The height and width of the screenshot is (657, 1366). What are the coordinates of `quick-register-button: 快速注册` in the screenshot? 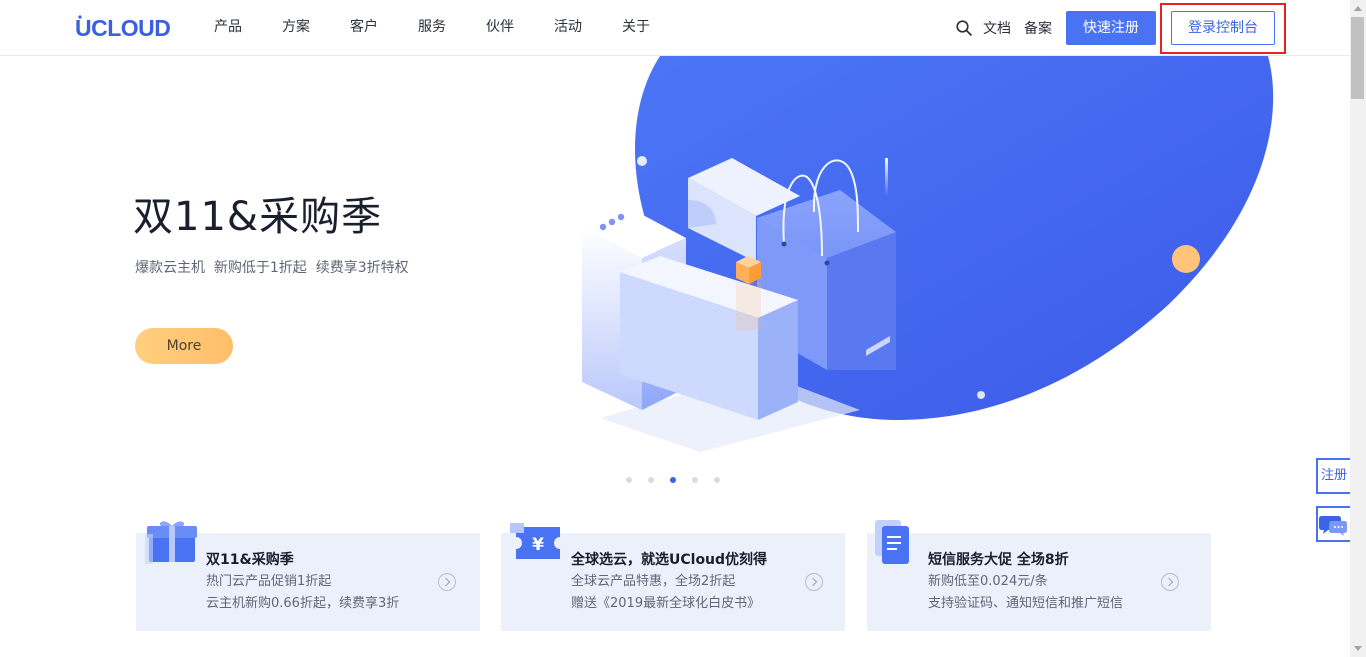 It's located at (1111, 28).